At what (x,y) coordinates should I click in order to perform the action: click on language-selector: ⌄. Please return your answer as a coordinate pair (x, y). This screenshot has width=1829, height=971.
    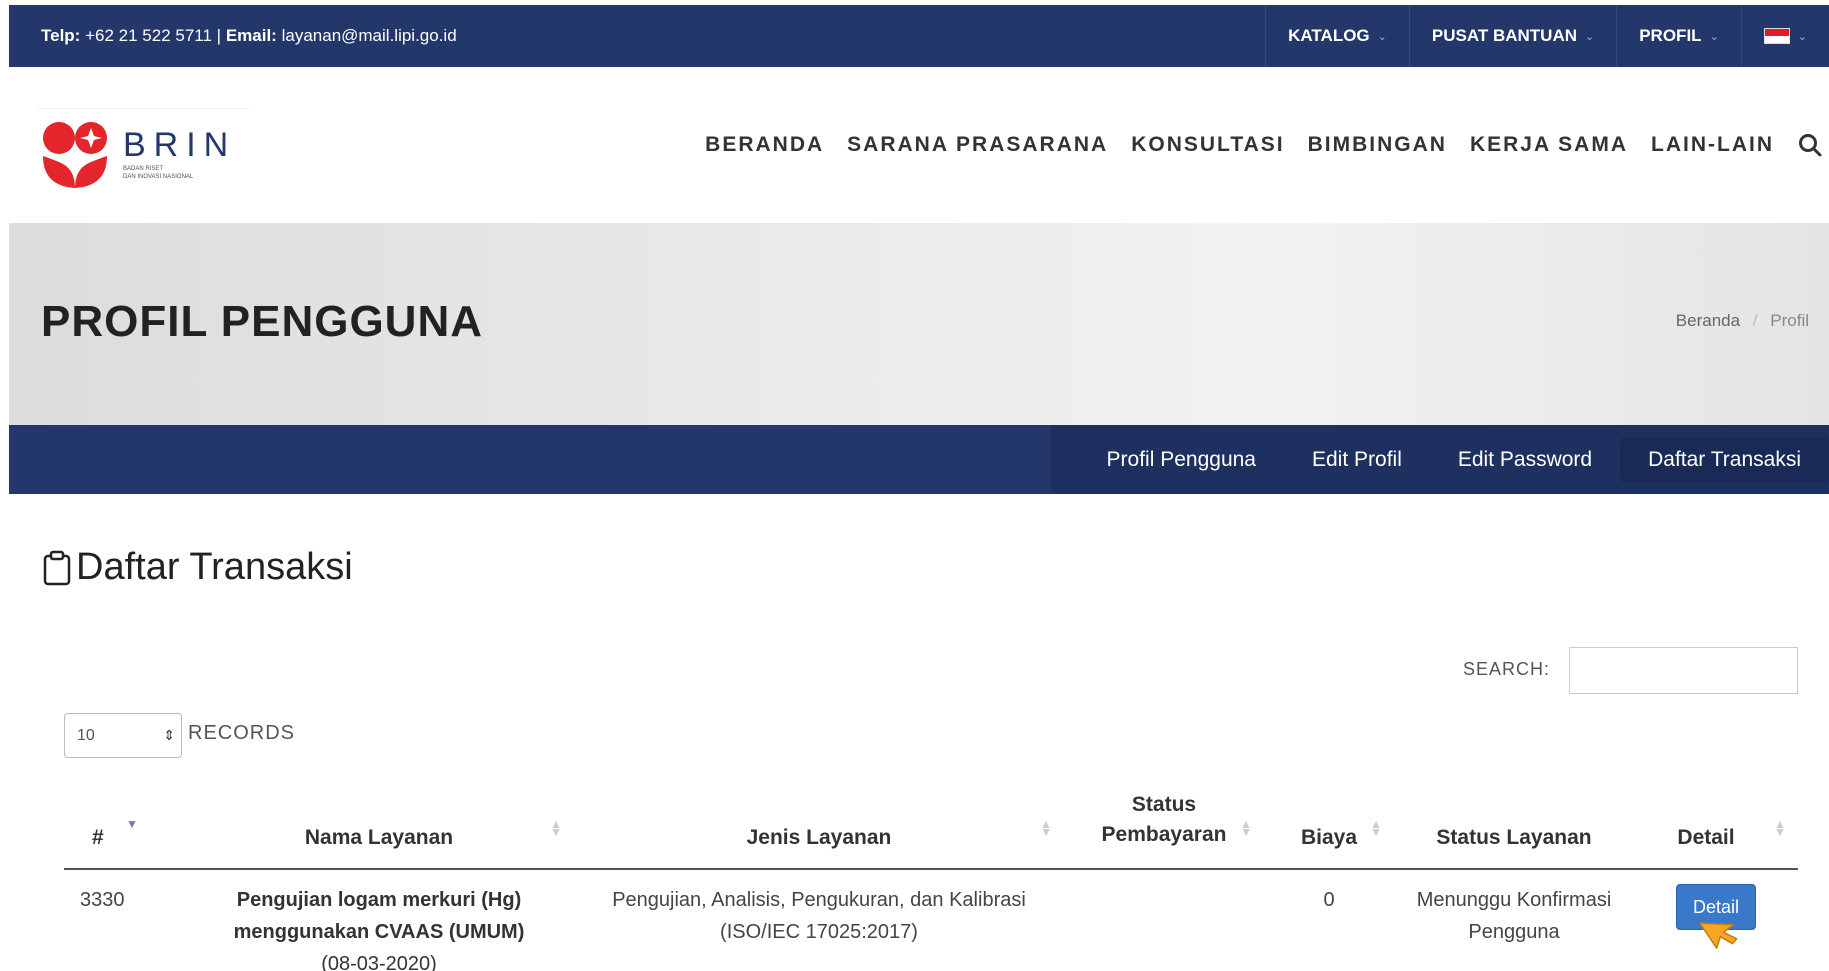
    Looking at the image, I should click on (1784, 36).